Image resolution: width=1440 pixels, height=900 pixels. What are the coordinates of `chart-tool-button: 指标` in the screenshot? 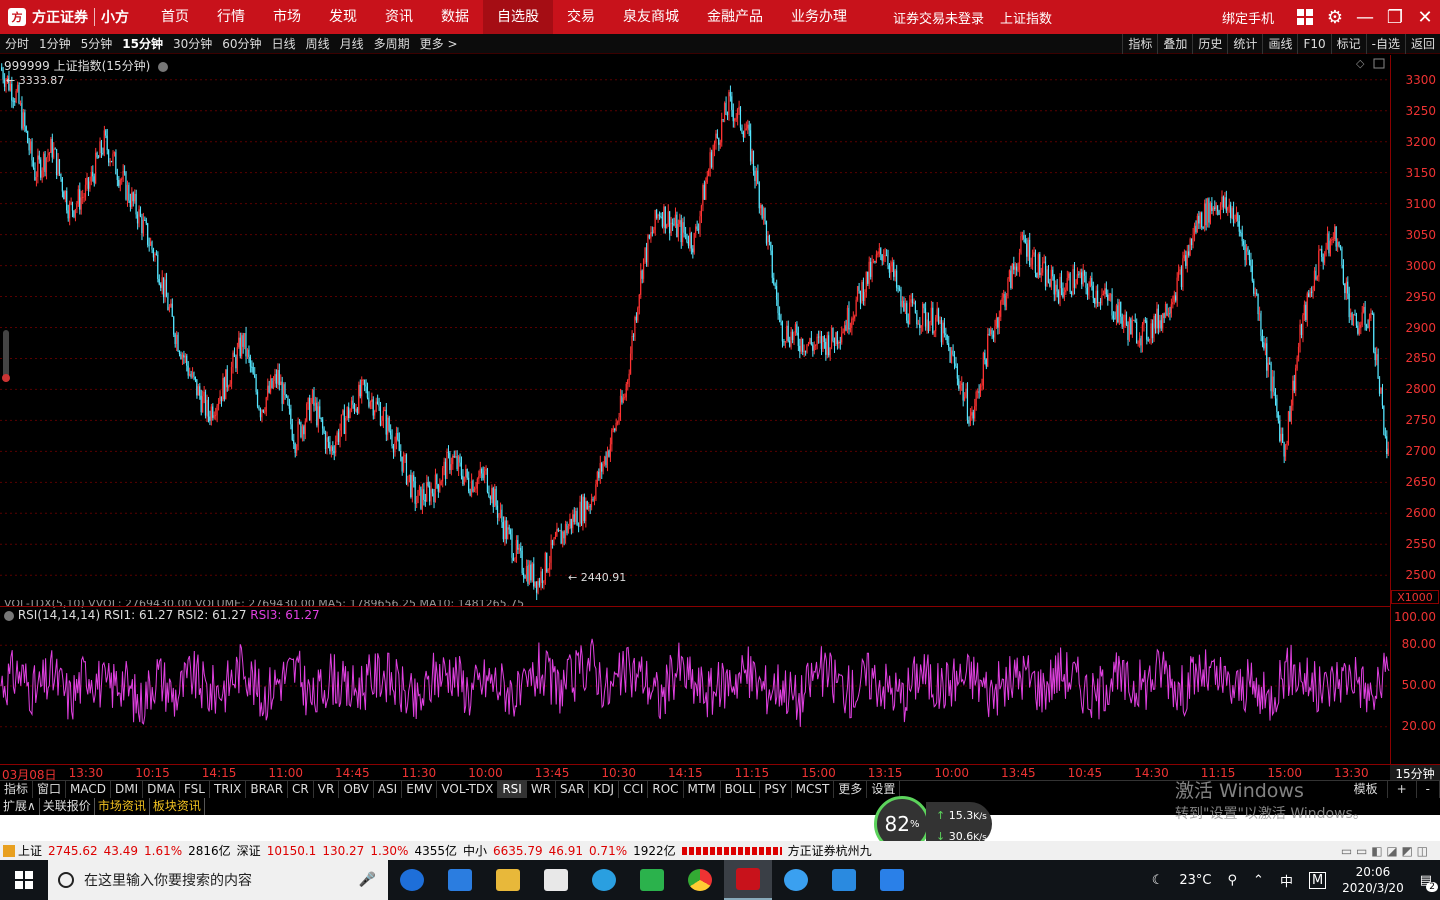 It's located at (1139, 44).